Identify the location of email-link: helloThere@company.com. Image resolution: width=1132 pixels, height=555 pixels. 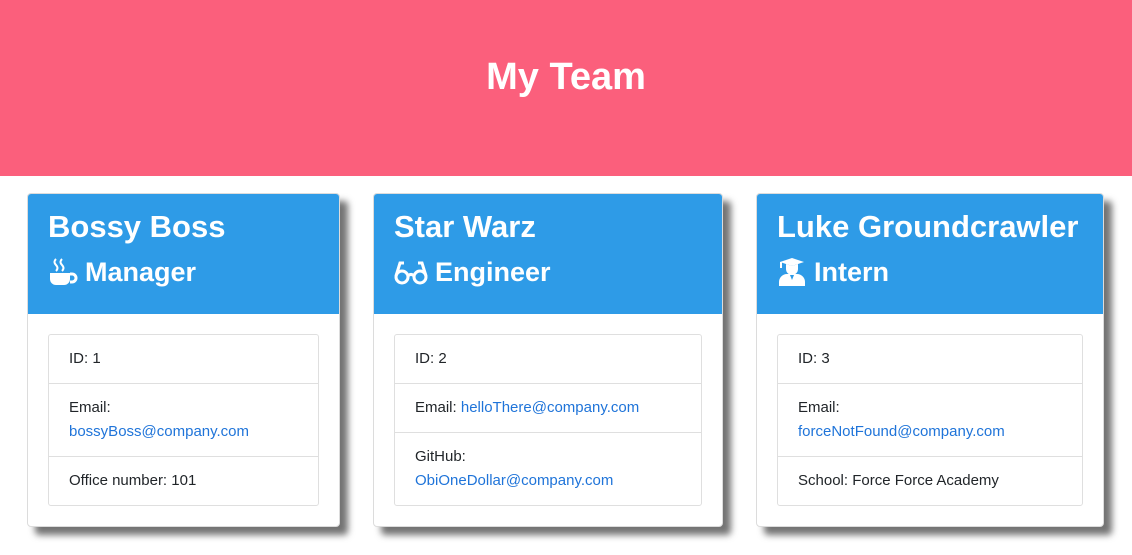
(550, 407).